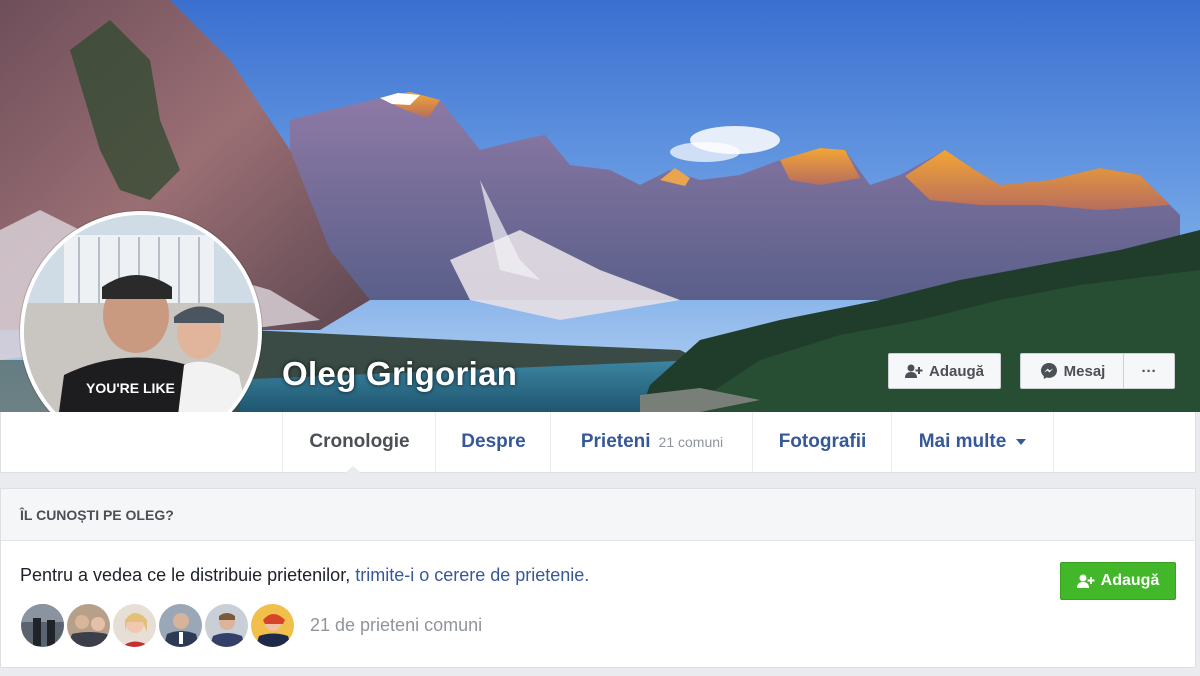 The height and width of the screenshot is (676, 1200). What do you see at coordinates (472, 575) in the screenshot?
I see `send-request-link: trimite-i o cerere de prietenie.` at bounding box center [472, 575].